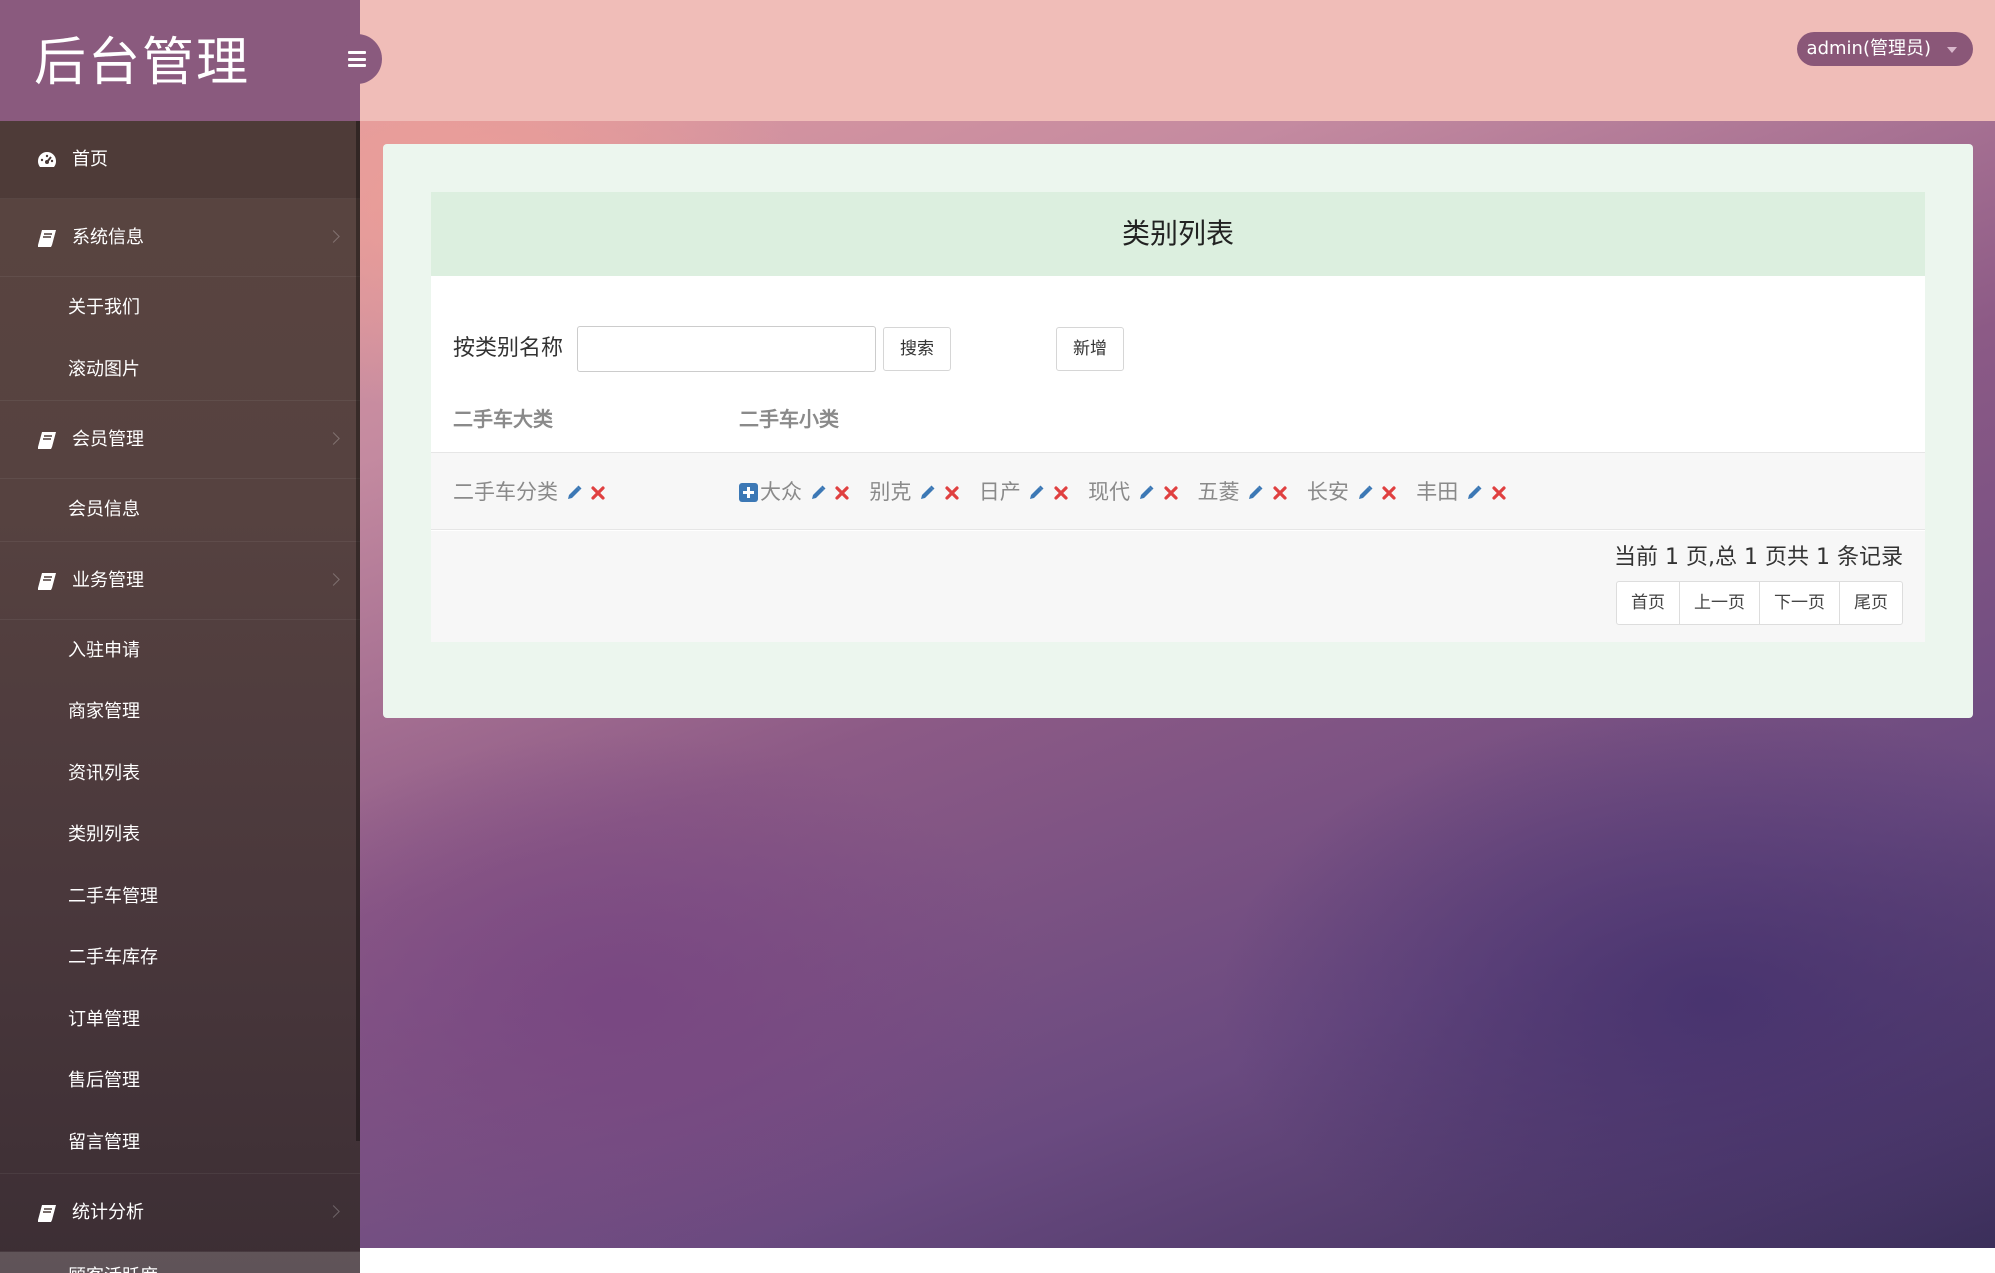  I want to click on sidebar-item-about: 关于我们, so click(180, 308).